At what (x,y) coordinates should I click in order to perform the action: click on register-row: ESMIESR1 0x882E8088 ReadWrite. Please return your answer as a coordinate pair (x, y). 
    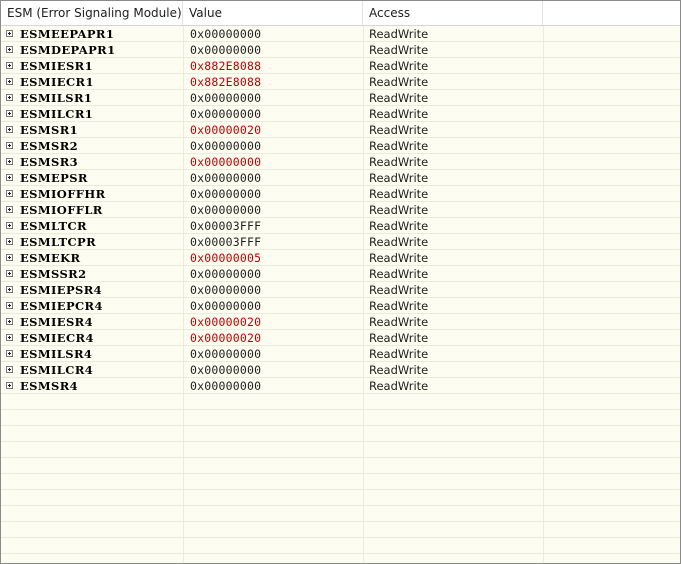
    Looking at the image, I should click on (340, 66).